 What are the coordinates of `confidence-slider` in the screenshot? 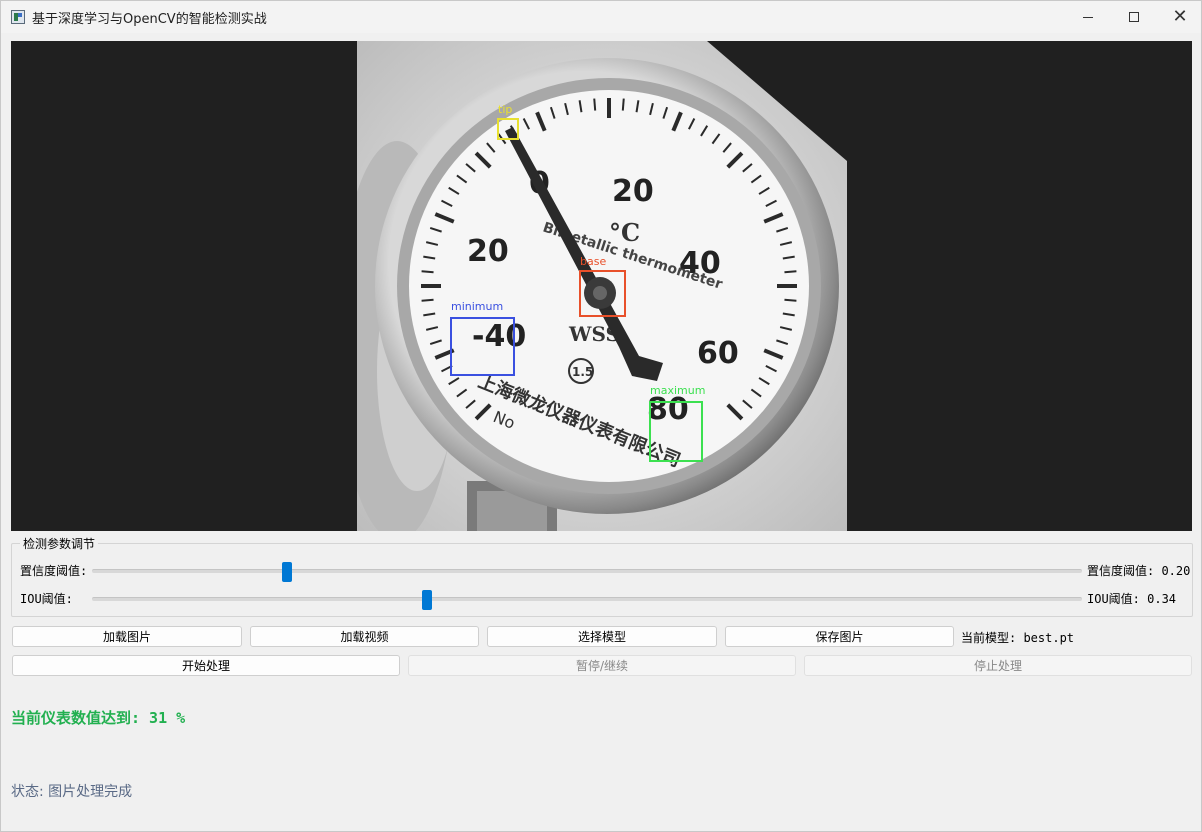 It's located at (587, 572).